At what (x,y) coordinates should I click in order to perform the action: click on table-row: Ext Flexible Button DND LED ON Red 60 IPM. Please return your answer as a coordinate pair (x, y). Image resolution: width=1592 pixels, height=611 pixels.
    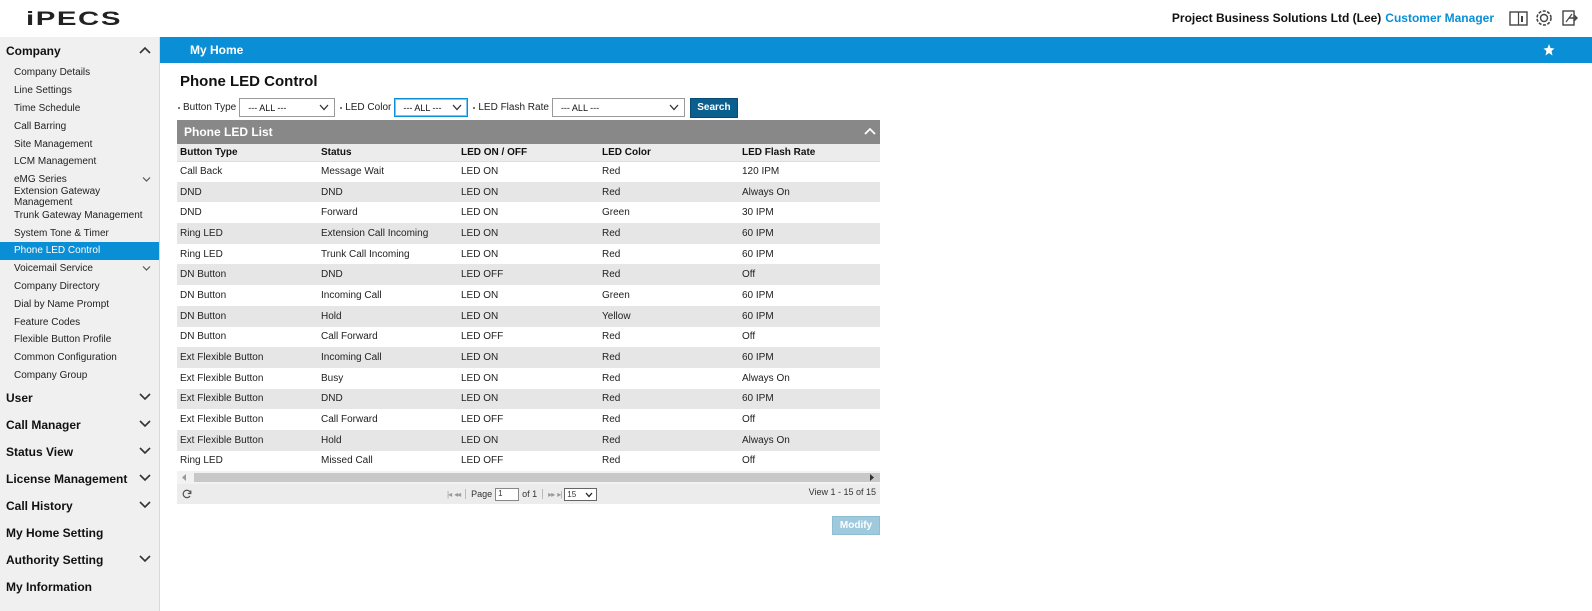
    Looking at the image, I should click on (528, 399).